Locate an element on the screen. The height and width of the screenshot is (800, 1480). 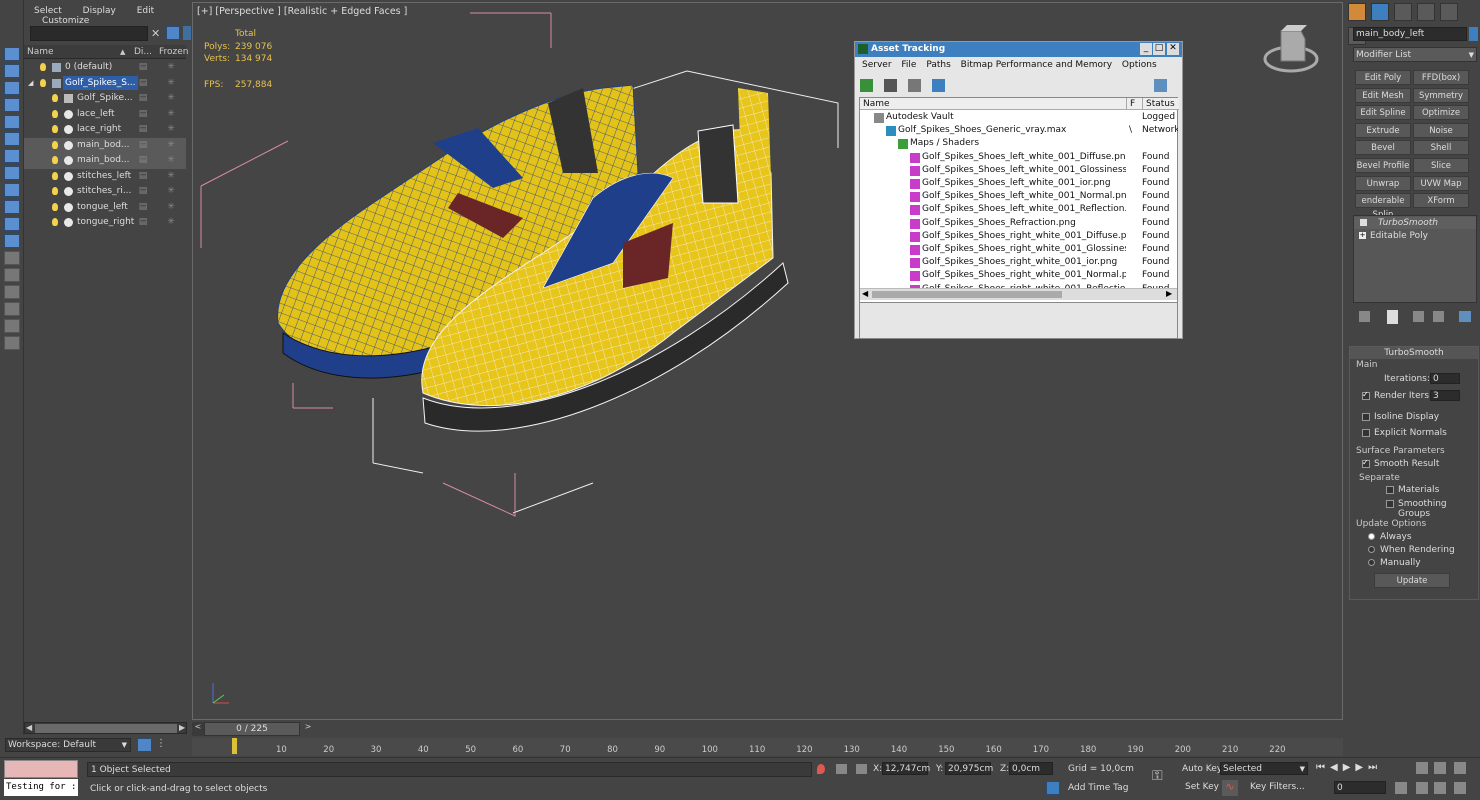
asset-tracking-title: Asset Tracking is located at coordinates (1018, 49).